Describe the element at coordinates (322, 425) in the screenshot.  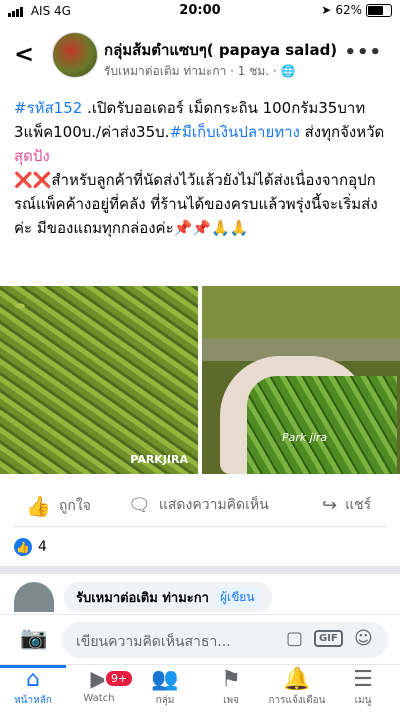
I see `seeds-image` at that location.